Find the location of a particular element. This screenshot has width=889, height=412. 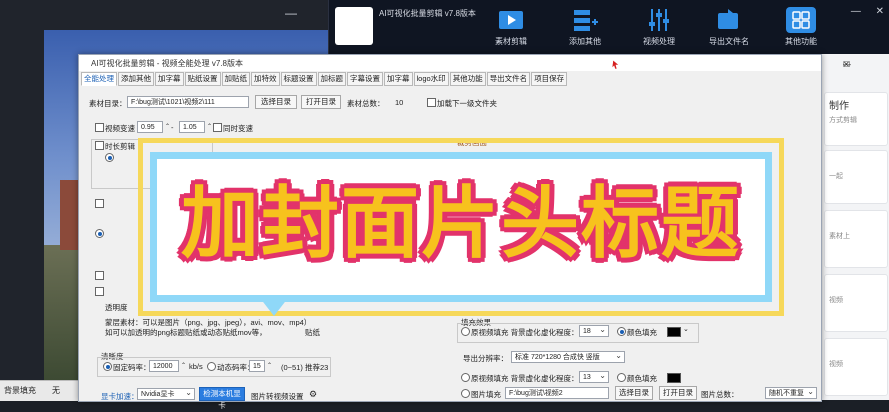

tab-add-subtitle: 加字幕 is located at coordinates (398, 79).